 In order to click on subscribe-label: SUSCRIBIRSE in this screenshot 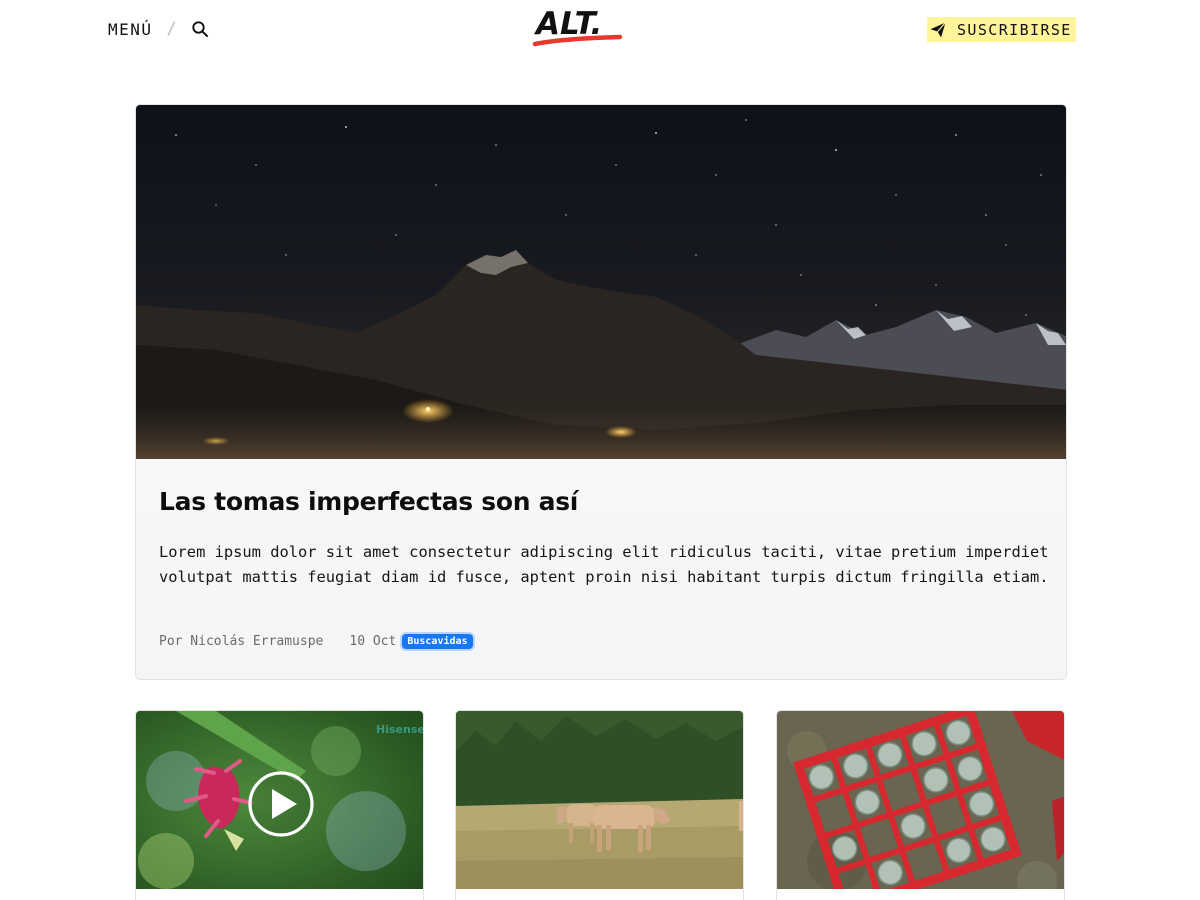, I will do `click(1014, 29)`.